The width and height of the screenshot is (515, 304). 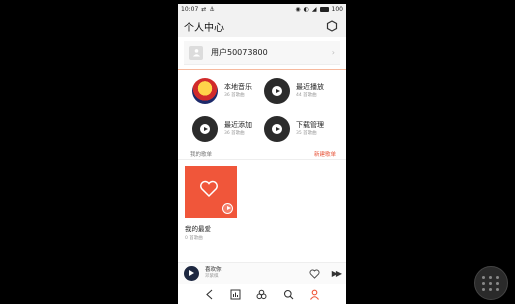 I want to click on play-icon, so click(x=227, y=208).